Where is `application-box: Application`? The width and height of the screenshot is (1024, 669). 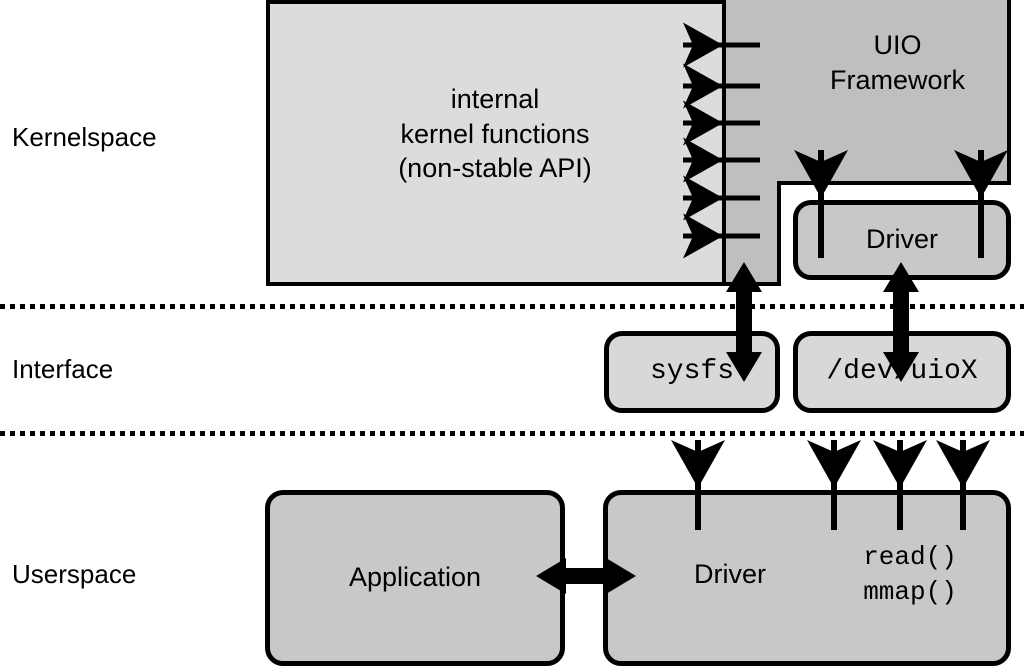
application-box: Application is located at coordinates (415, 578).